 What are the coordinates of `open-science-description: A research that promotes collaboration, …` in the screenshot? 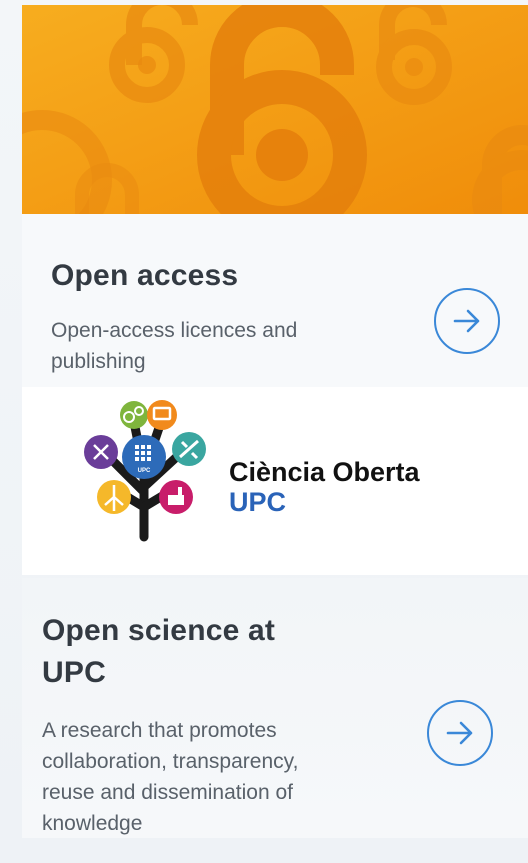 It's located at (170, 777).